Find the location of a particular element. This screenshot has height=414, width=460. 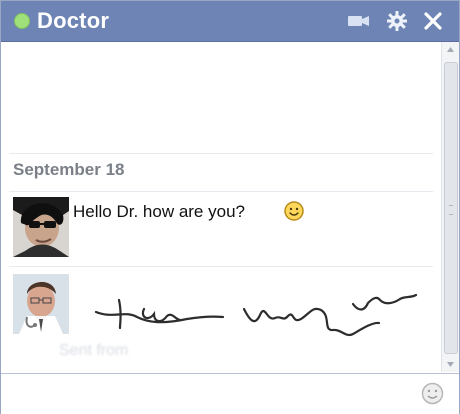

chat-titlebar: Doctor is located at coordinates (230, 21).